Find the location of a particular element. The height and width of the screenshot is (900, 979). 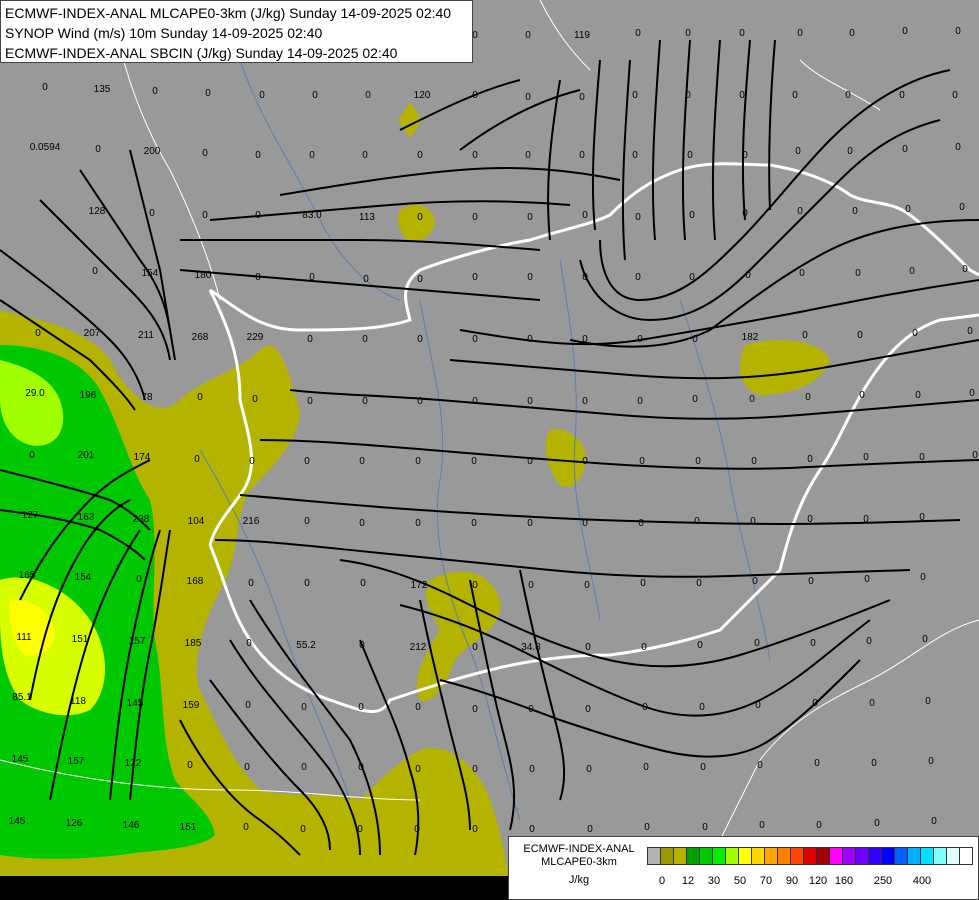

station-value-label: 111 is located at coordinates (24, 637).